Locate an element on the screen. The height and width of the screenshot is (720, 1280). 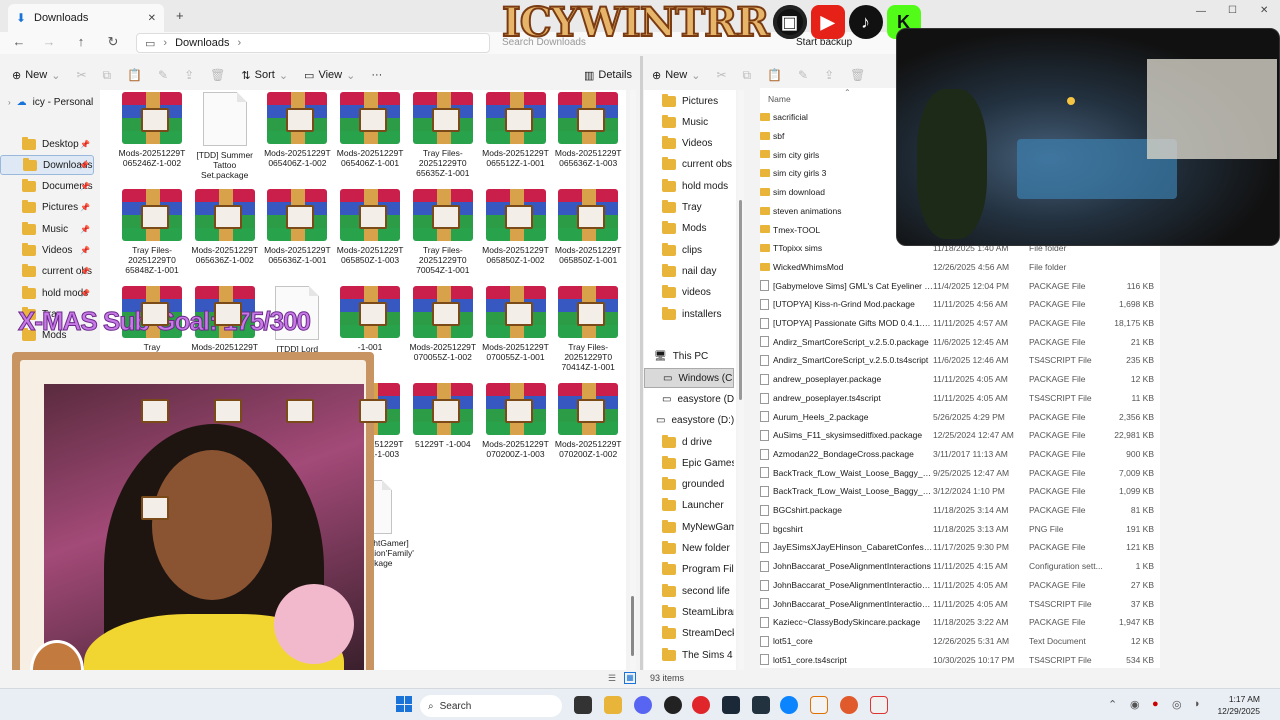
sidebar-scrollbar is located at coordinates (741, 380).